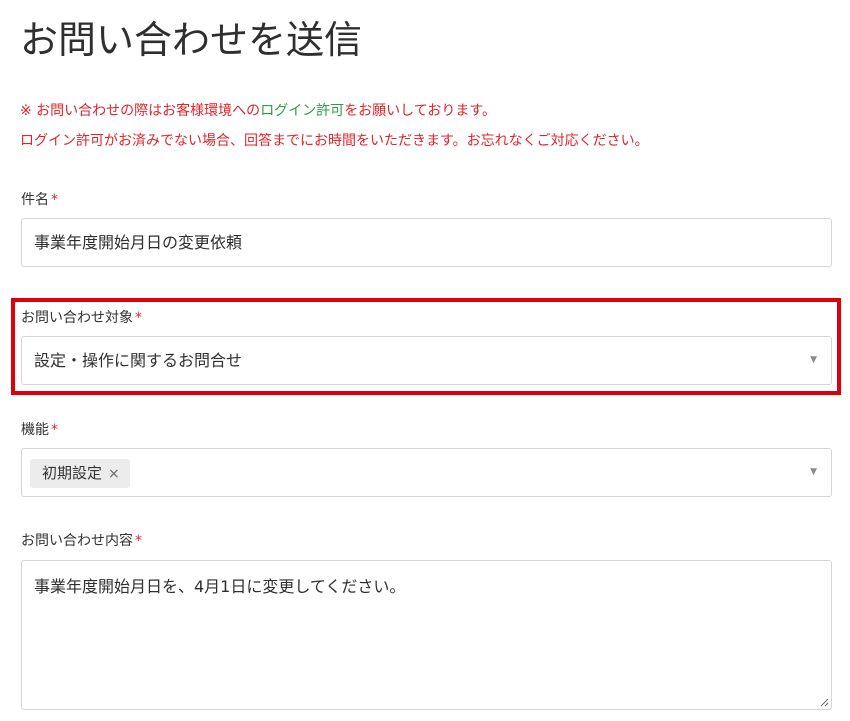  What do you see at coordinates (77, 318) in the screenshot?
I see `inquiry-target-label-text: お問い合わせ対象` at bounding box center [77, 318].